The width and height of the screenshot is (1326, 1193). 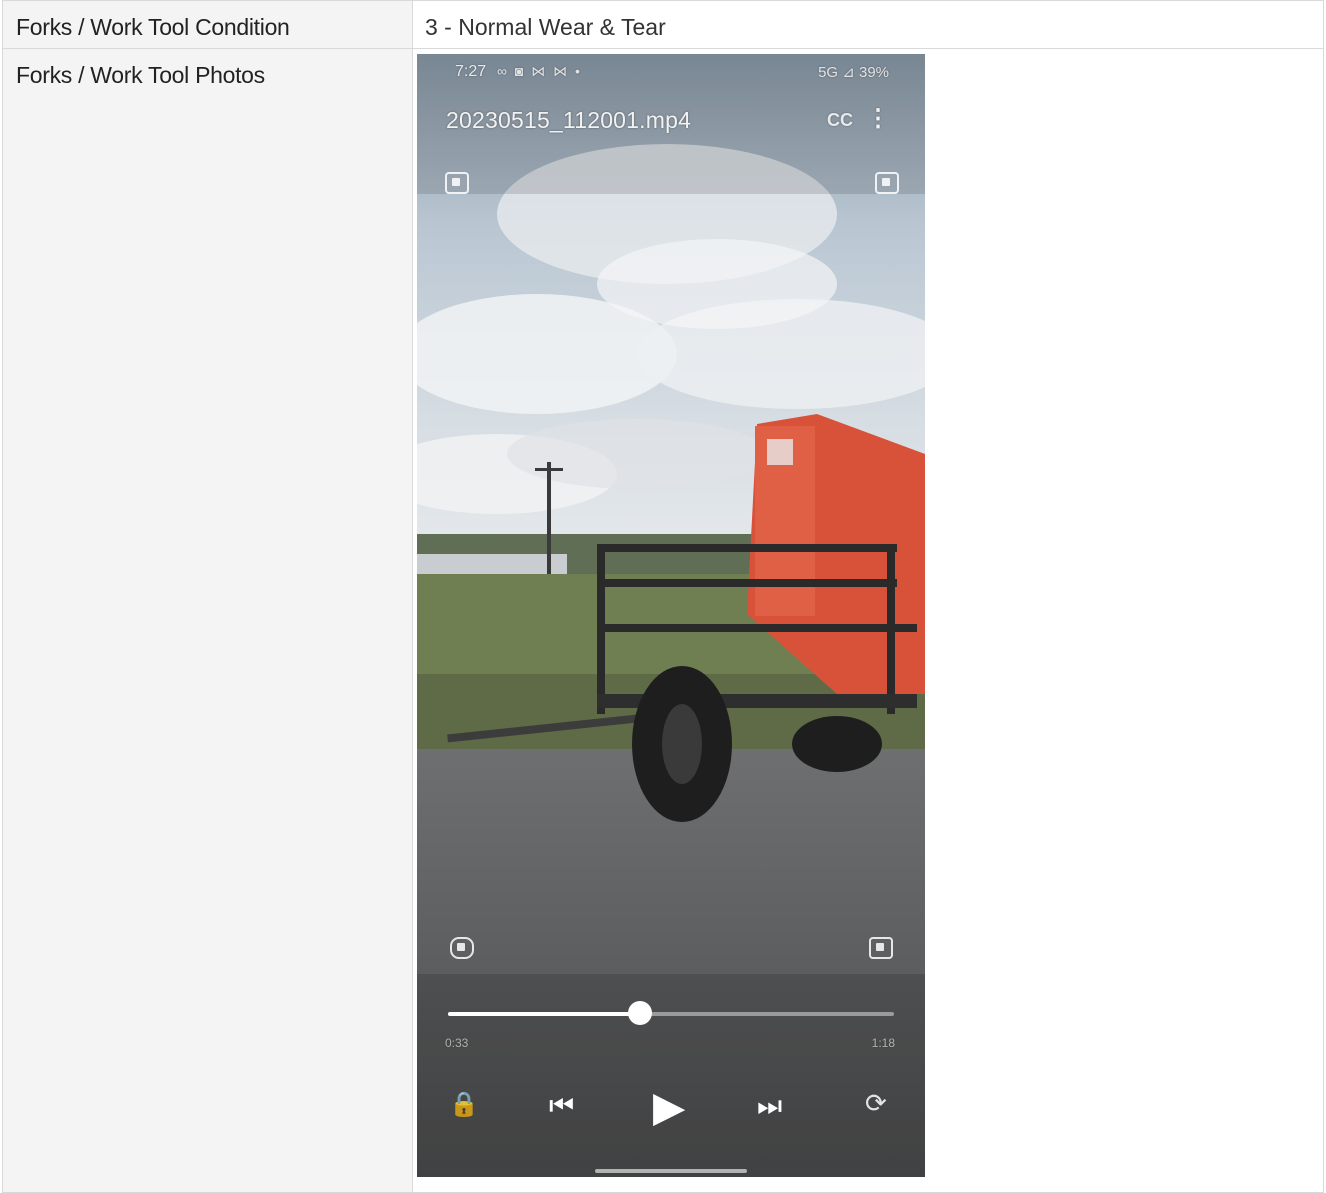 I want to click on lock-icon: 🔒, so click(x=464, y=1104).